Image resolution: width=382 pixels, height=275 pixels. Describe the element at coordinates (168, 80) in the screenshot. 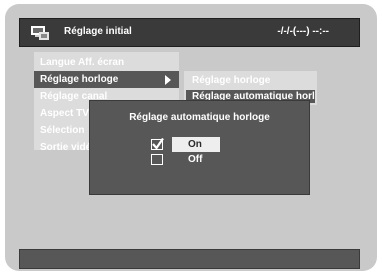

I see `chevron-right-icon` at that location.